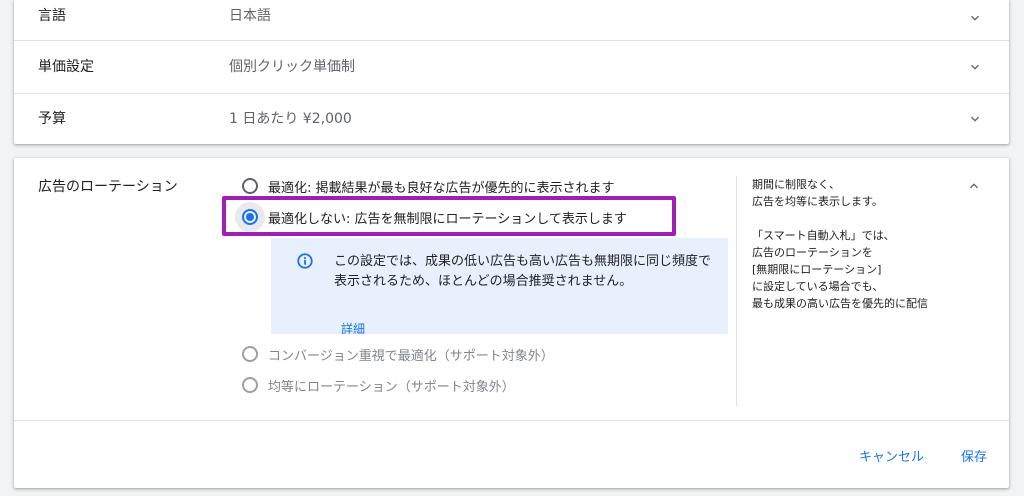 The width and height of the screenshot is (1024, 496). What do you see at coordinates (447, 219) in the screenshot?
I see `radio-label: 最適化しない: 広告を無制限にローテーションして表示します` at bounding box center [447, 219].